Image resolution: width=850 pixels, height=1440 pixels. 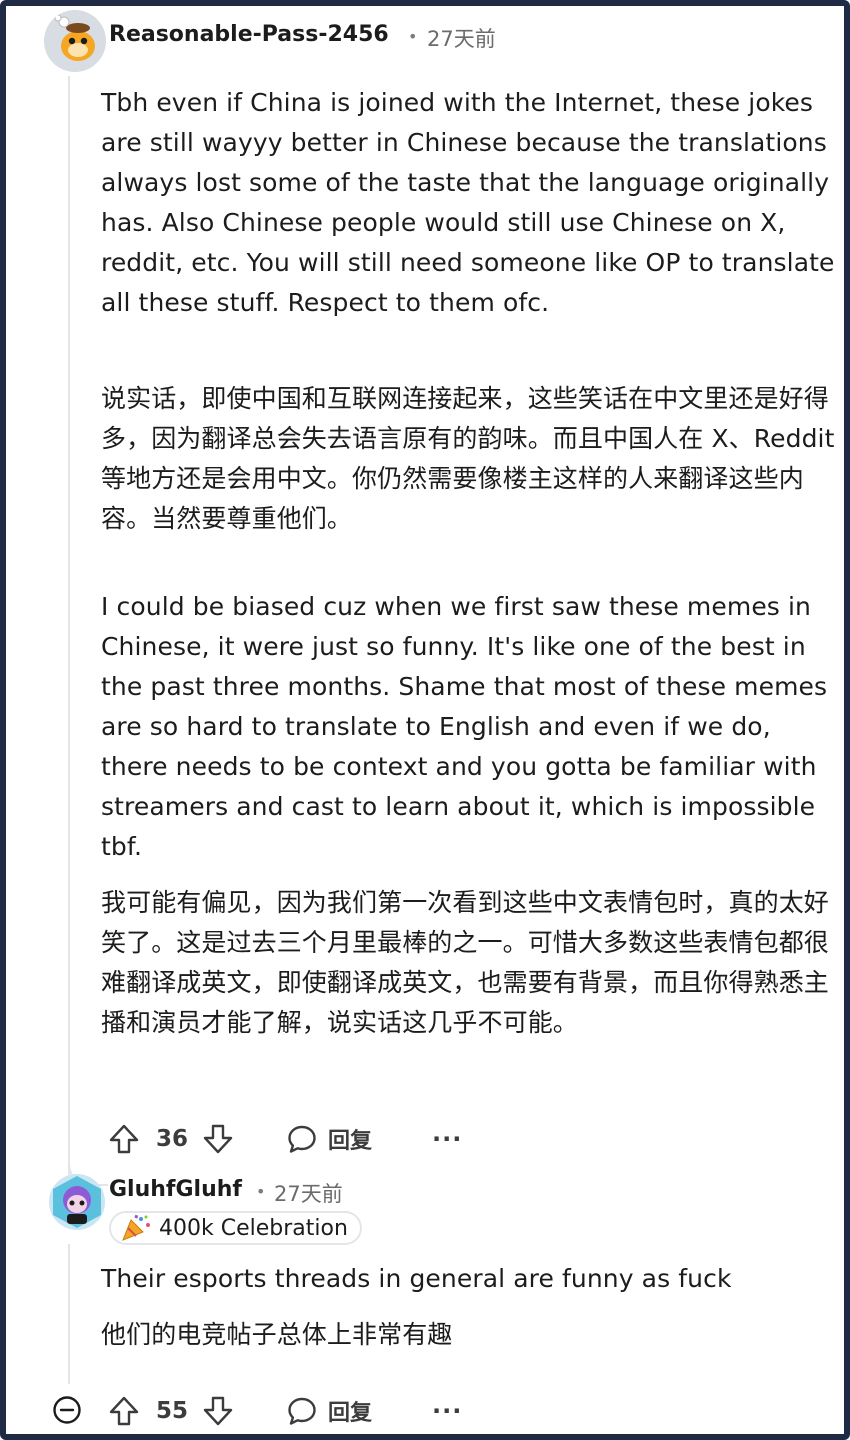 I want to click on thread-line-reply, so click(x=69, y=1314).